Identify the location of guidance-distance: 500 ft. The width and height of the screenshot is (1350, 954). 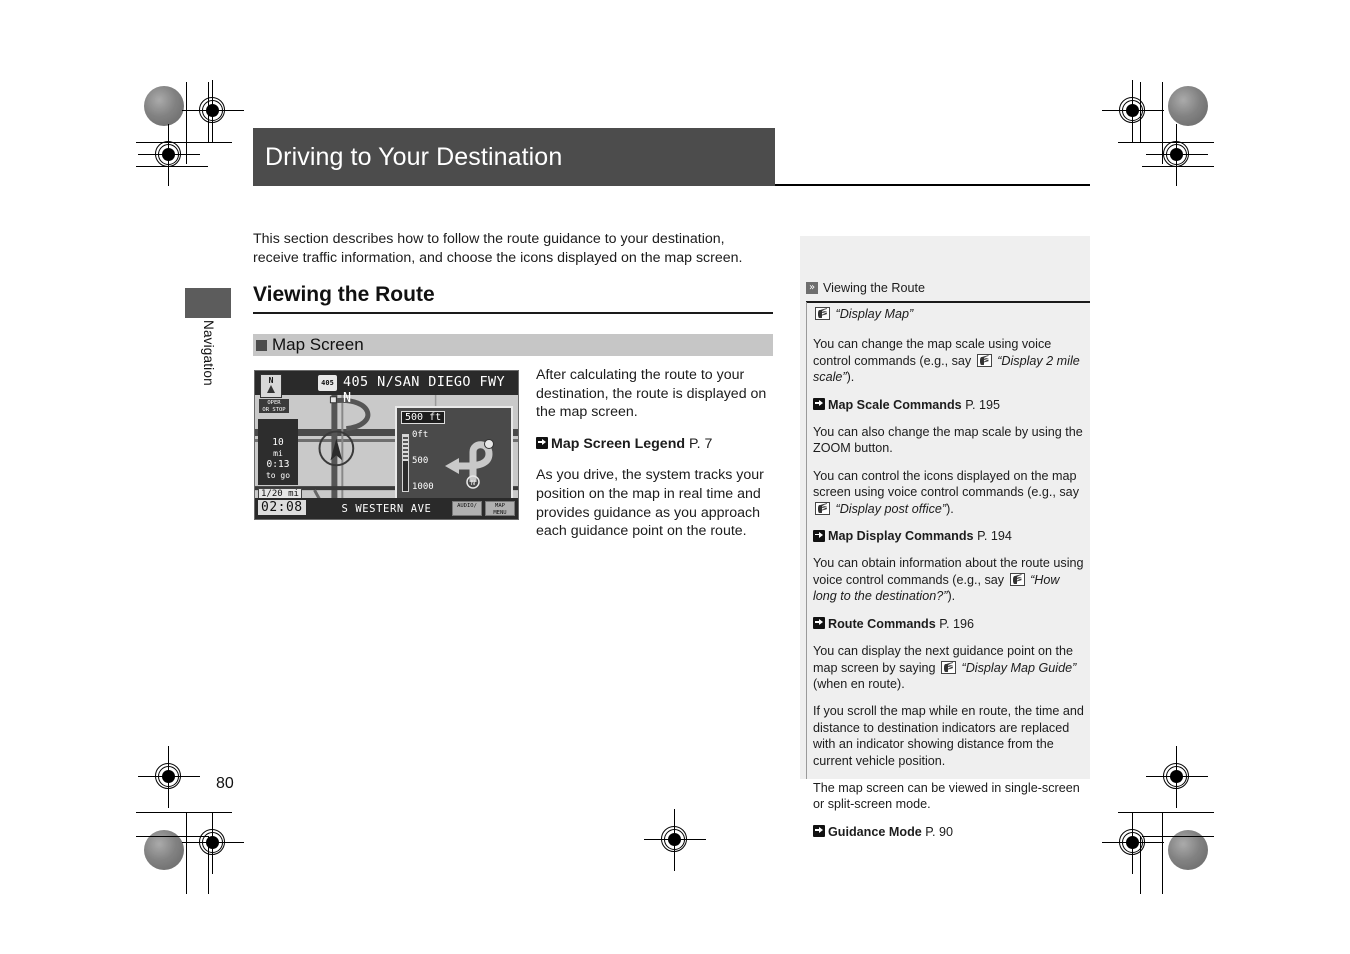
(423, 417).